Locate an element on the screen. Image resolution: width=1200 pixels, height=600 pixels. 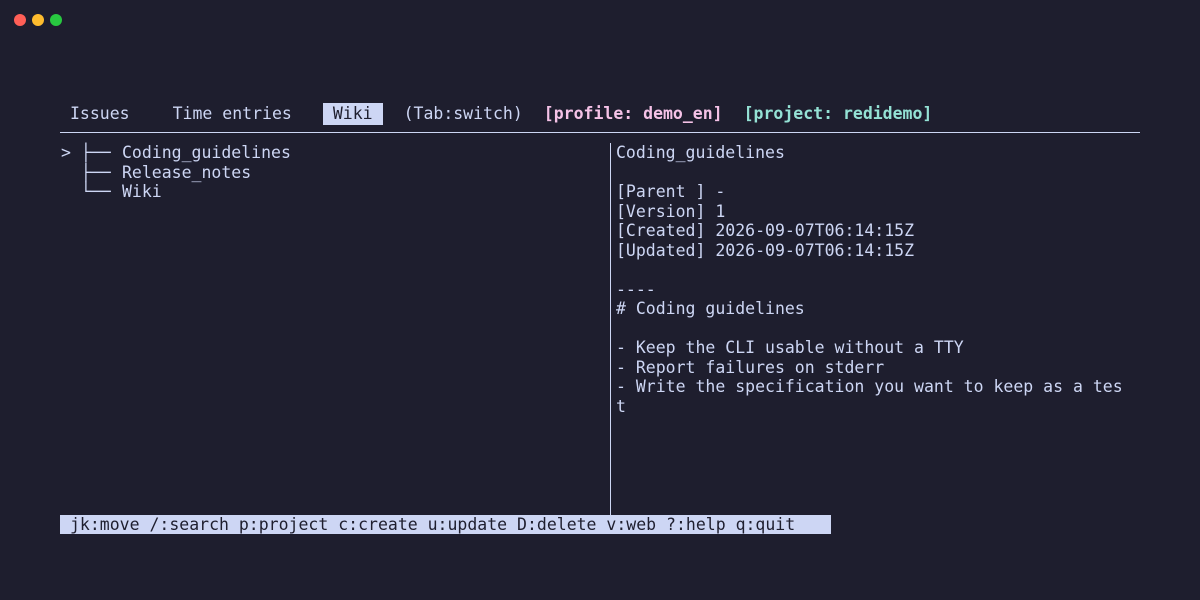
pane-divider is located at coordinates (610, 329).